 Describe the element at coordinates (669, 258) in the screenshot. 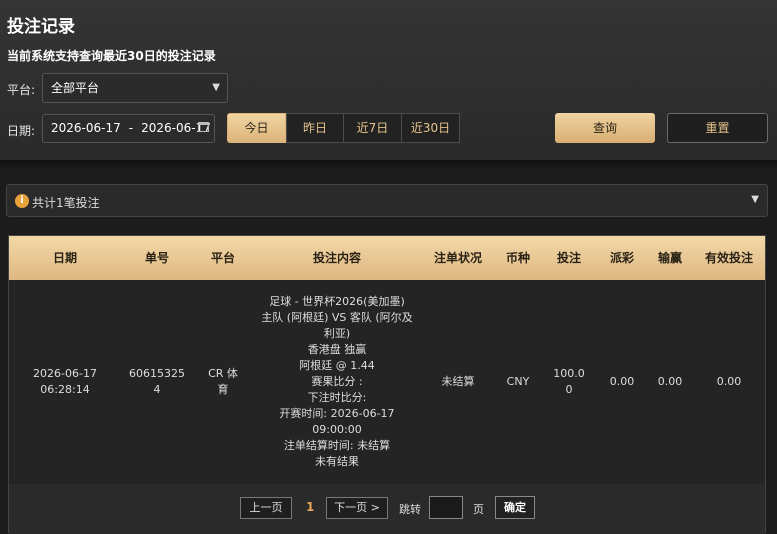

I see `header-winloss: 输赢` at that location.